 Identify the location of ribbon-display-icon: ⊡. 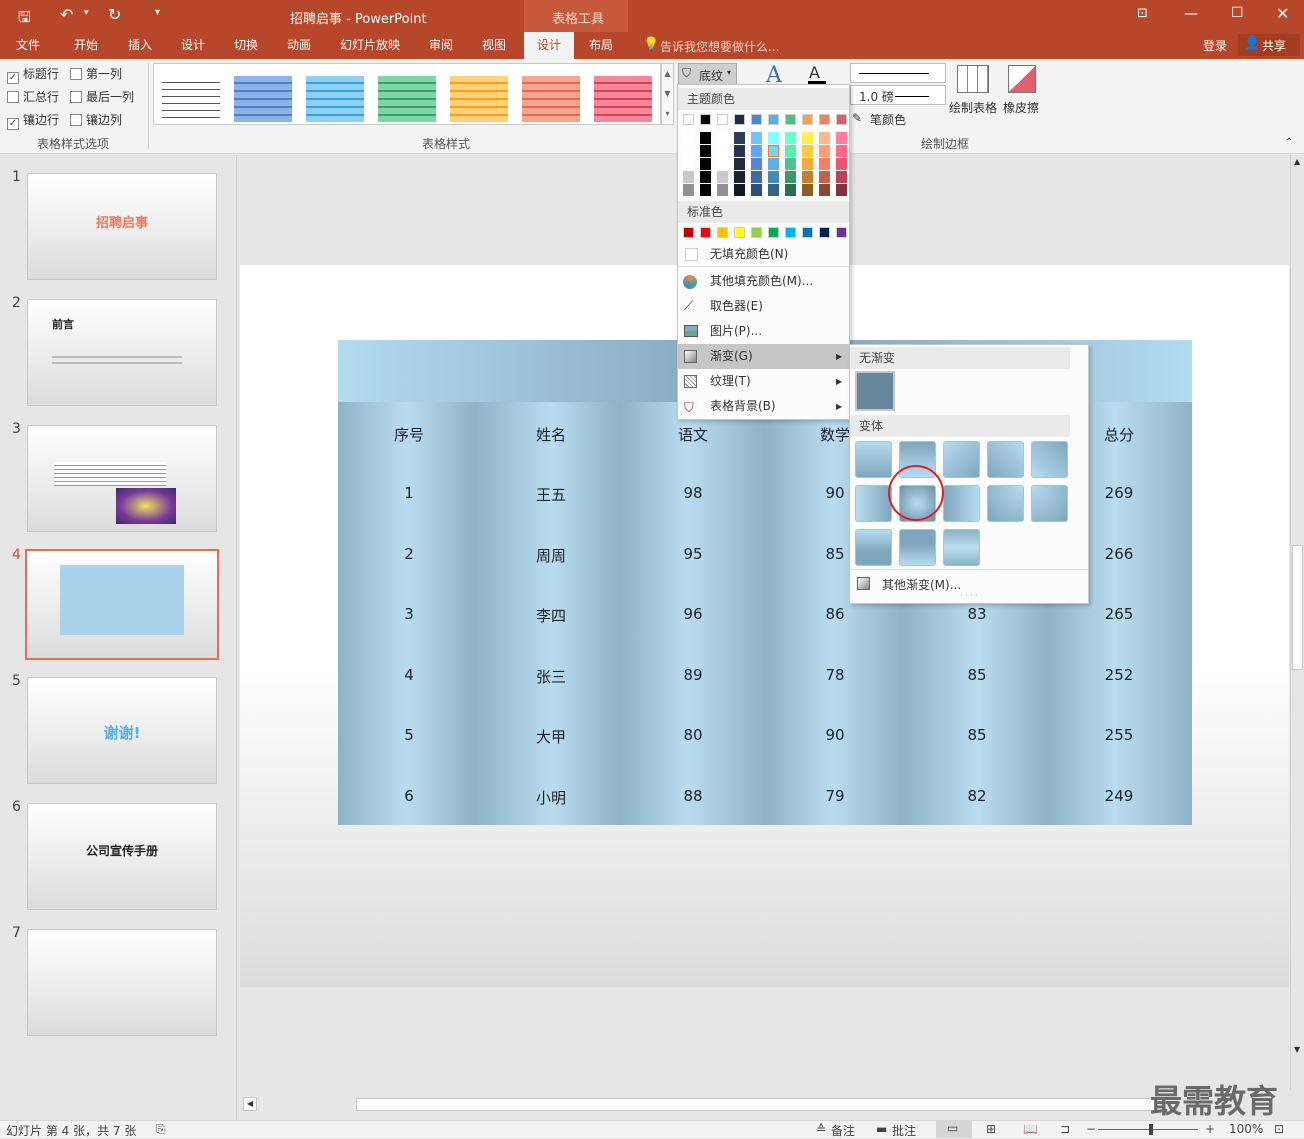
(1142, 13).